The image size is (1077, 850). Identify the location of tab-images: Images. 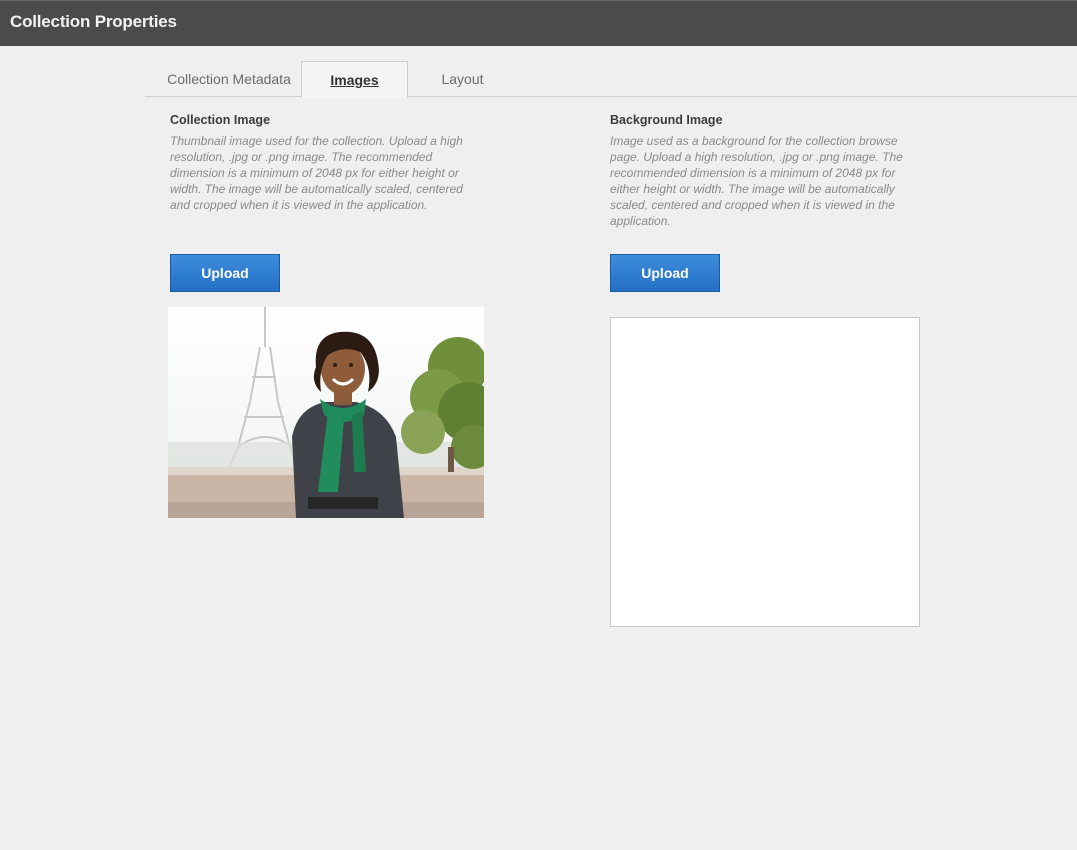
(354, 79).